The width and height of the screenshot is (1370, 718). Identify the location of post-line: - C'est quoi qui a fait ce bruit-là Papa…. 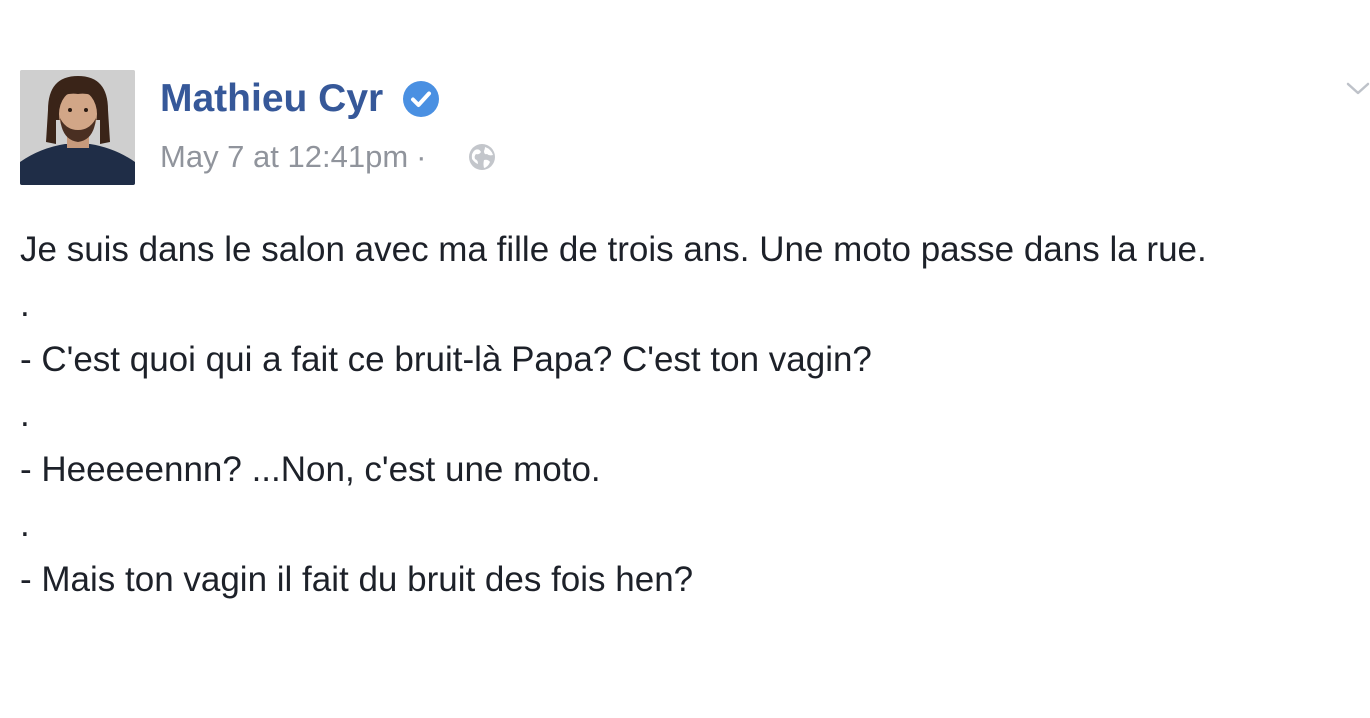
(446, 359).